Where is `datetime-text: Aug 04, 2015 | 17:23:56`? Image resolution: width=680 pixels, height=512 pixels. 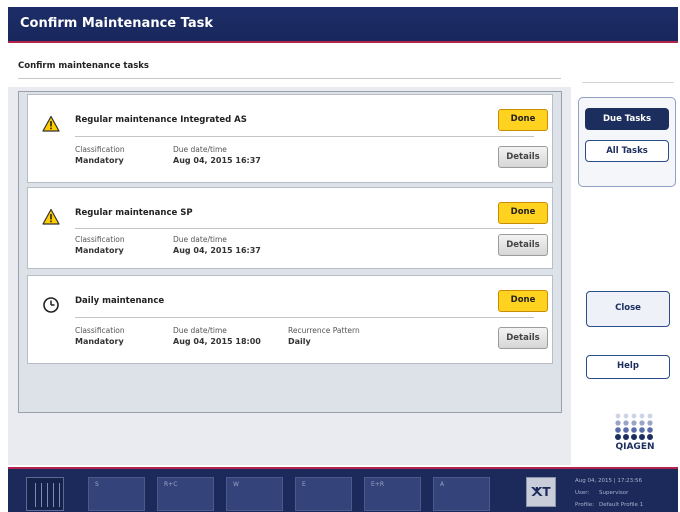 datetime-text: Aug 04, 2015 | 17:23:56 is located at coordinates (609, 481).